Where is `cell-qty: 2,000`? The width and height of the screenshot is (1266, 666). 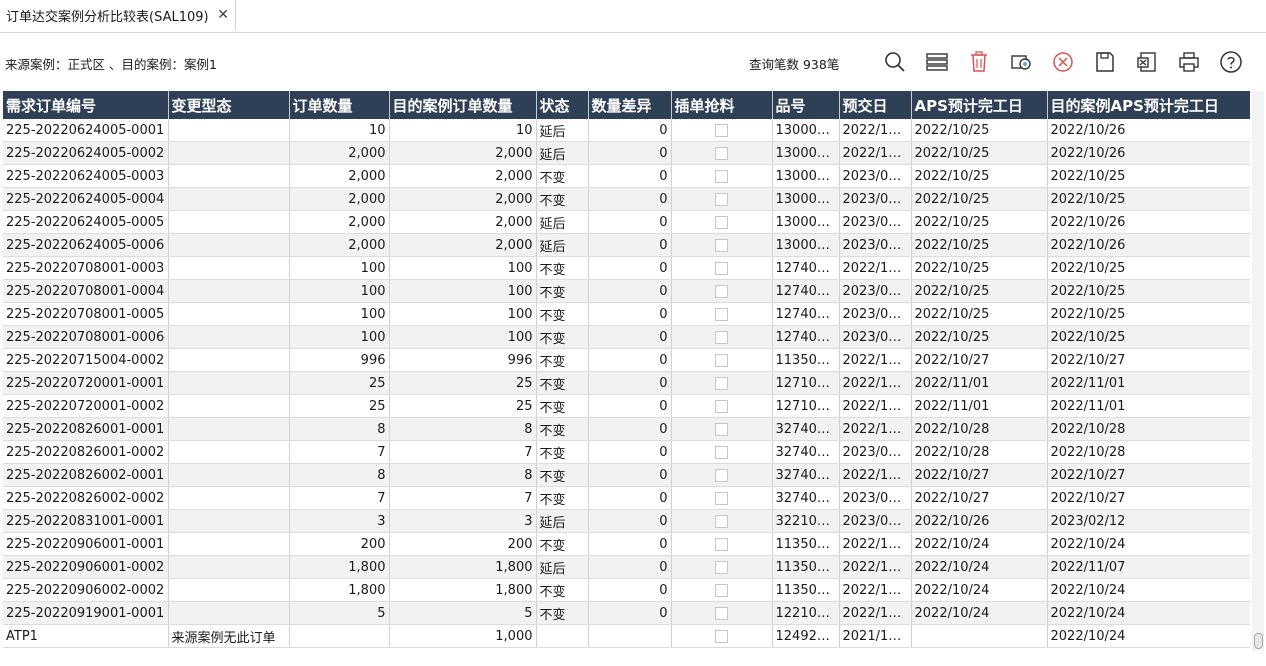
cell-qty: 2,000 is located at coordinates (339, 222).